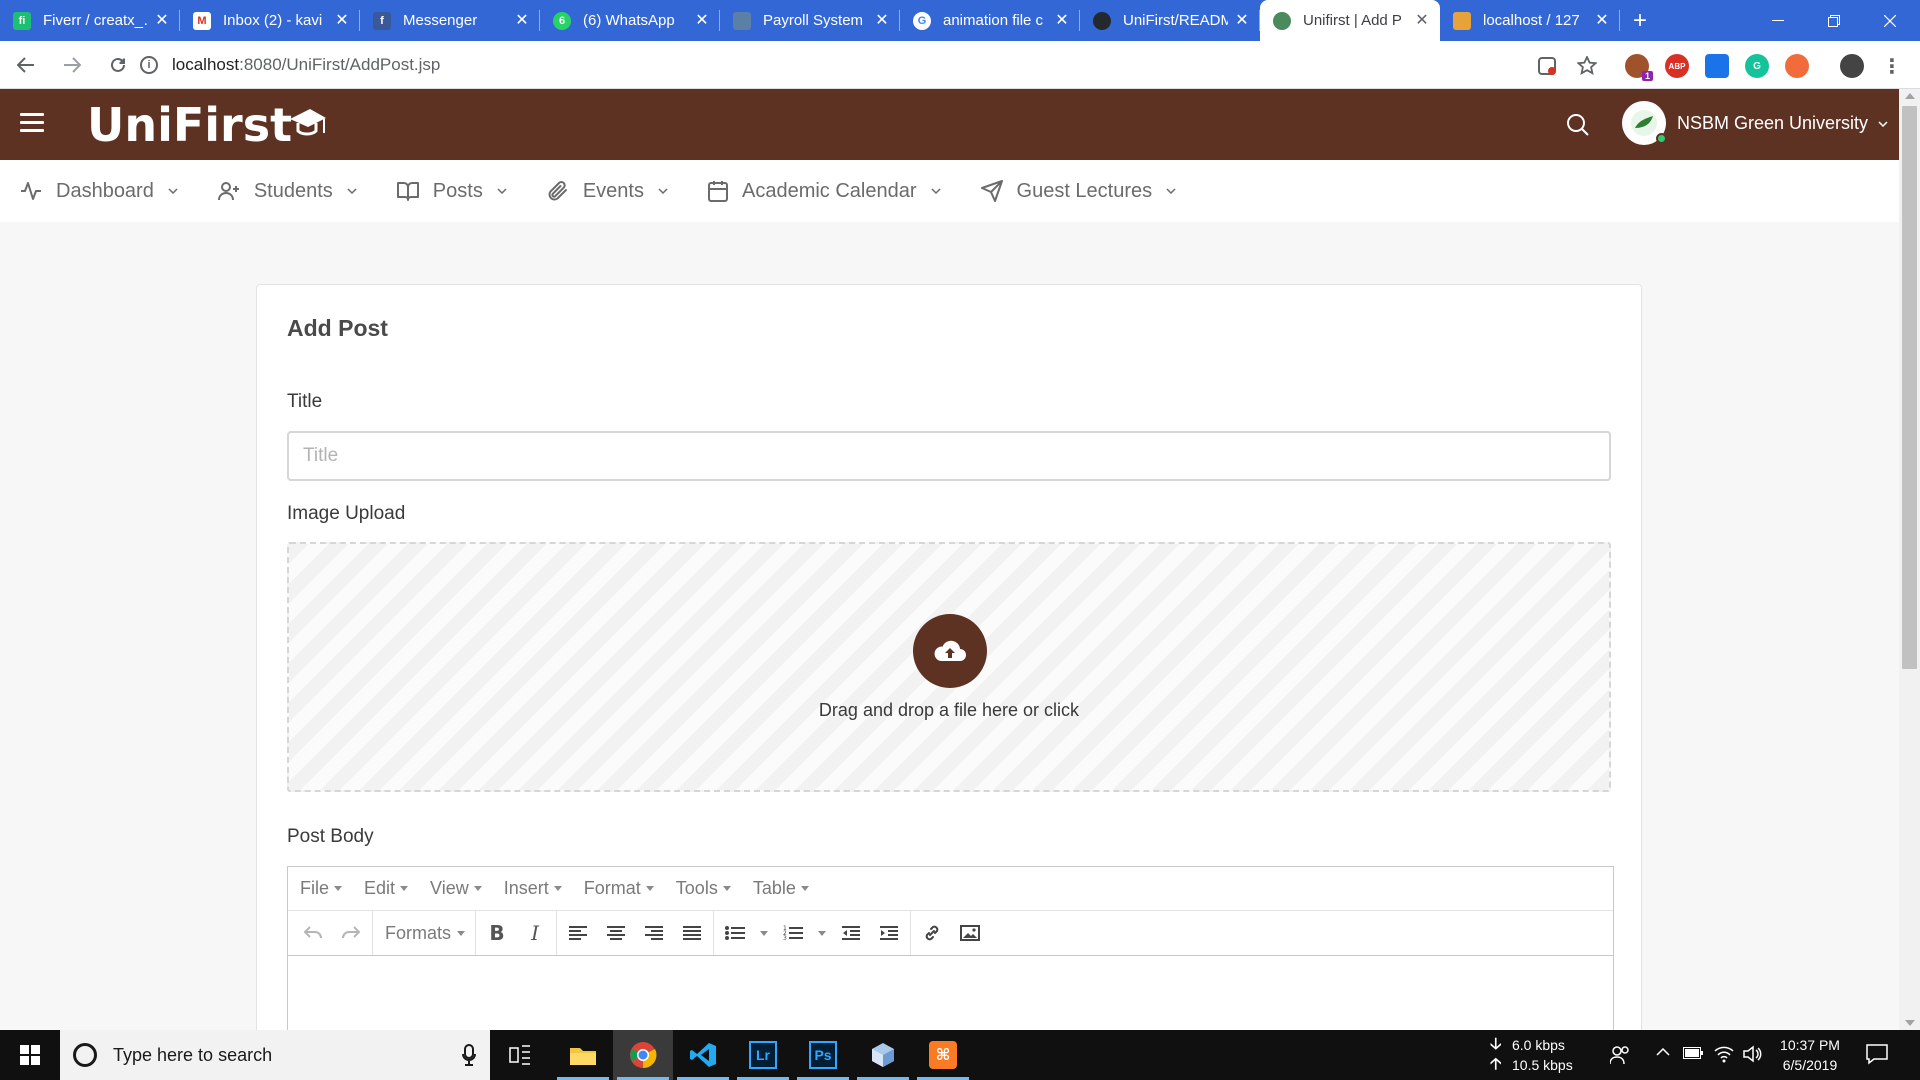 This screenshot has width=1920, height=1080. Describe the element at coordinates (1663, 1052) in the screenshot. I see `chevron-up-icon` at that location.